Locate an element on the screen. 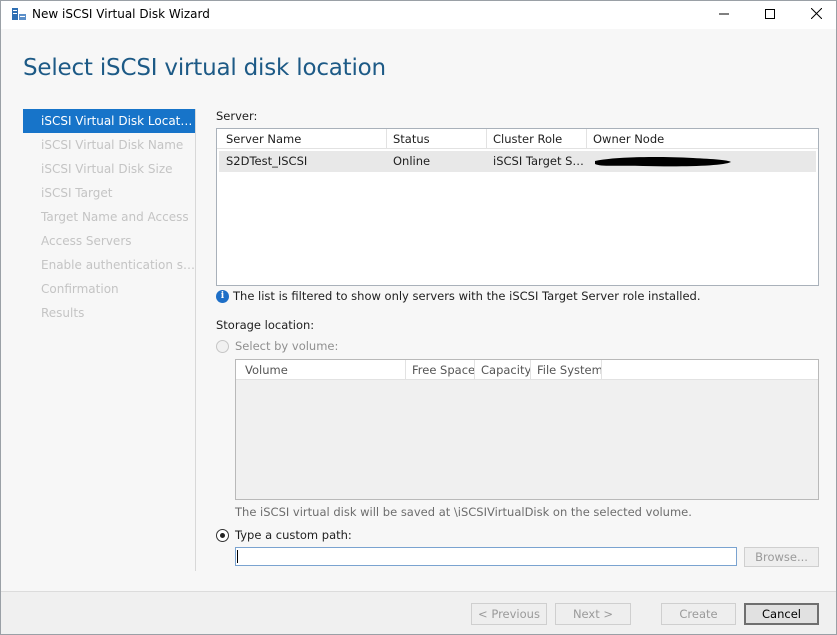  custom-path-radio is located at coordinates (222, 535).